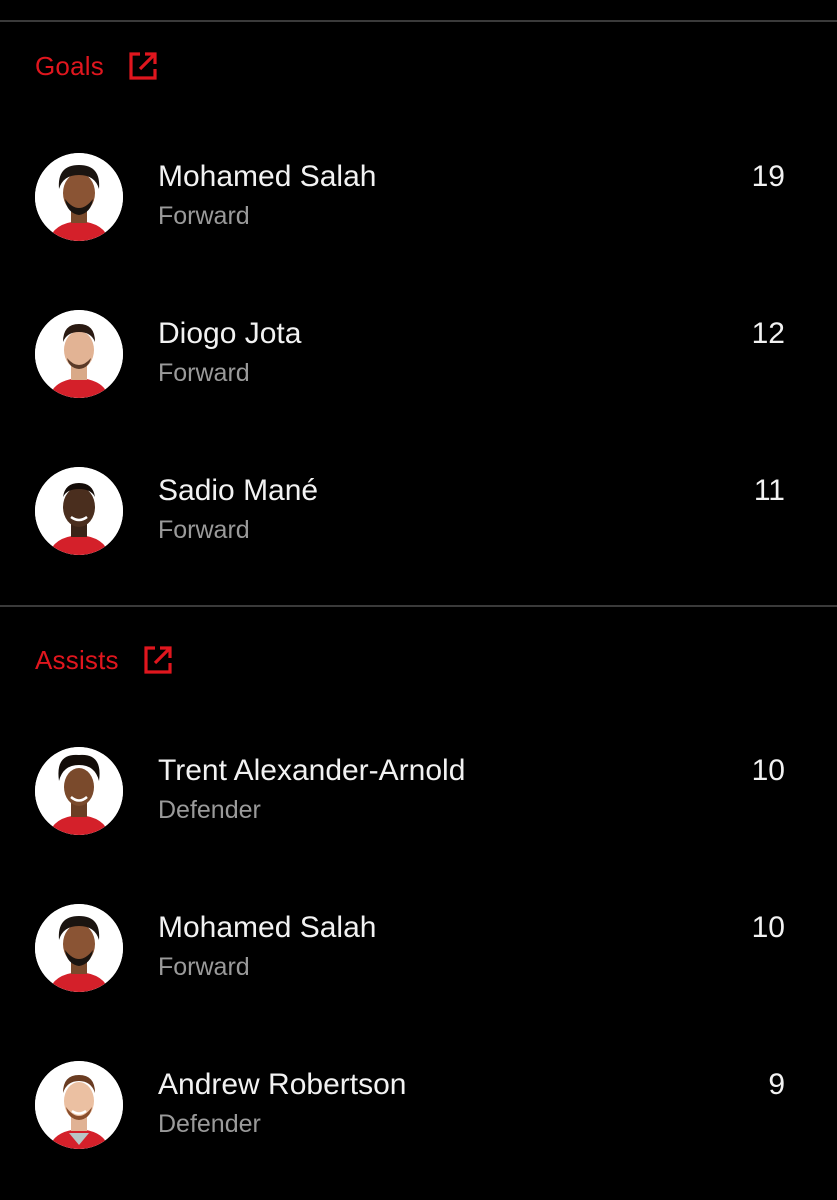  Describe the element at coordinates (282, 1084) in the screenshot. I see `player-name: Andrew Robertson` at that location.